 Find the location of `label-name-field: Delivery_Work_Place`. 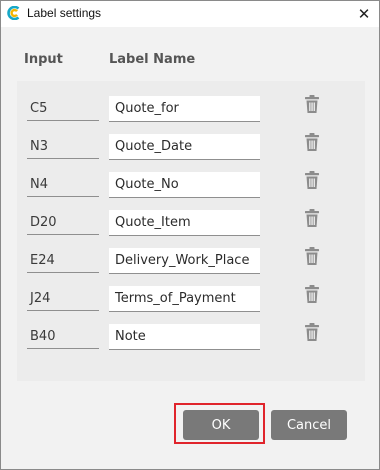

label-name-field: Delivery_Work_Place is located at coordinates (184, 261).